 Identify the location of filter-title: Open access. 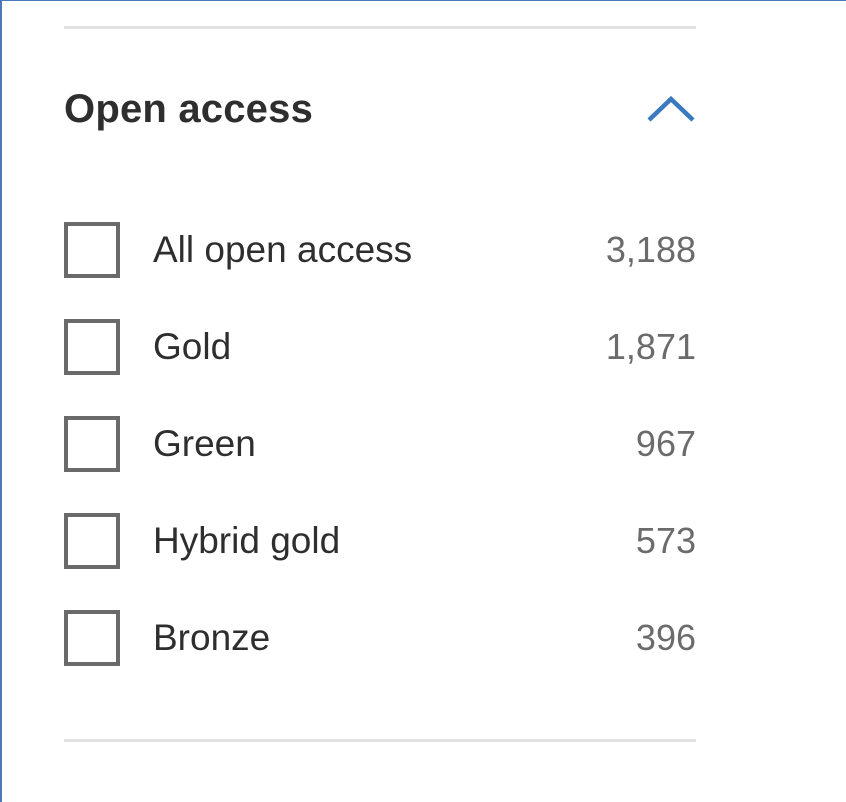
(189, 108).